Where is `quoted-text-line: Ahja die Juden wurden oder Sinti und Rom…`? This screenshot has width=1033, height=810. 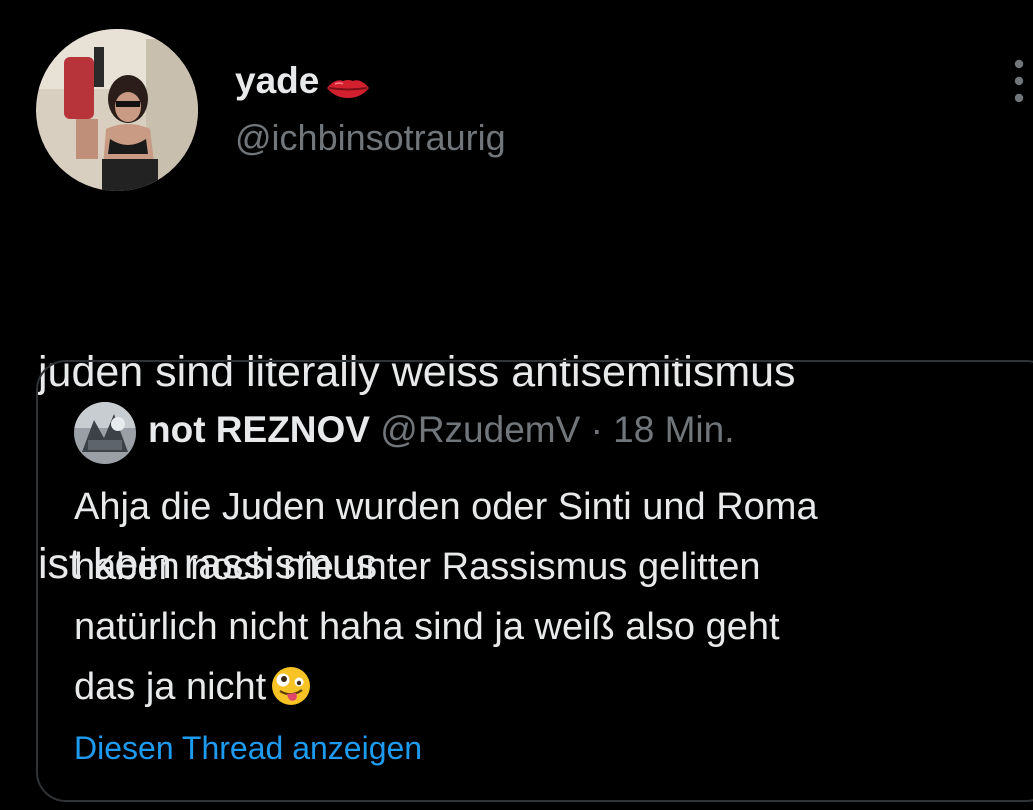 quoted-text-line: Ahja die Juden wurden oder Sinti und Rom… is located at coordinates (446, 507).